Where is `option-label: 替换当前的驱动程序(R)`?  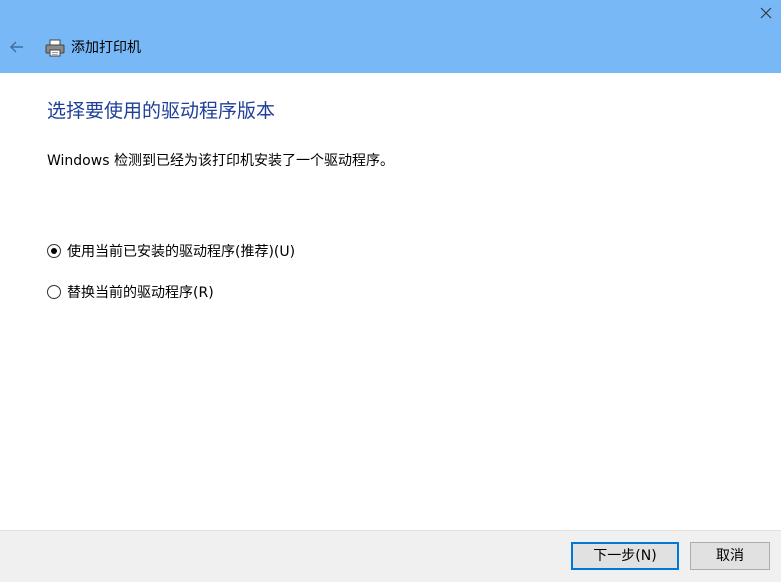 option-label: 替换当前的驱动程序(R) is located at coordinates (140, 293).